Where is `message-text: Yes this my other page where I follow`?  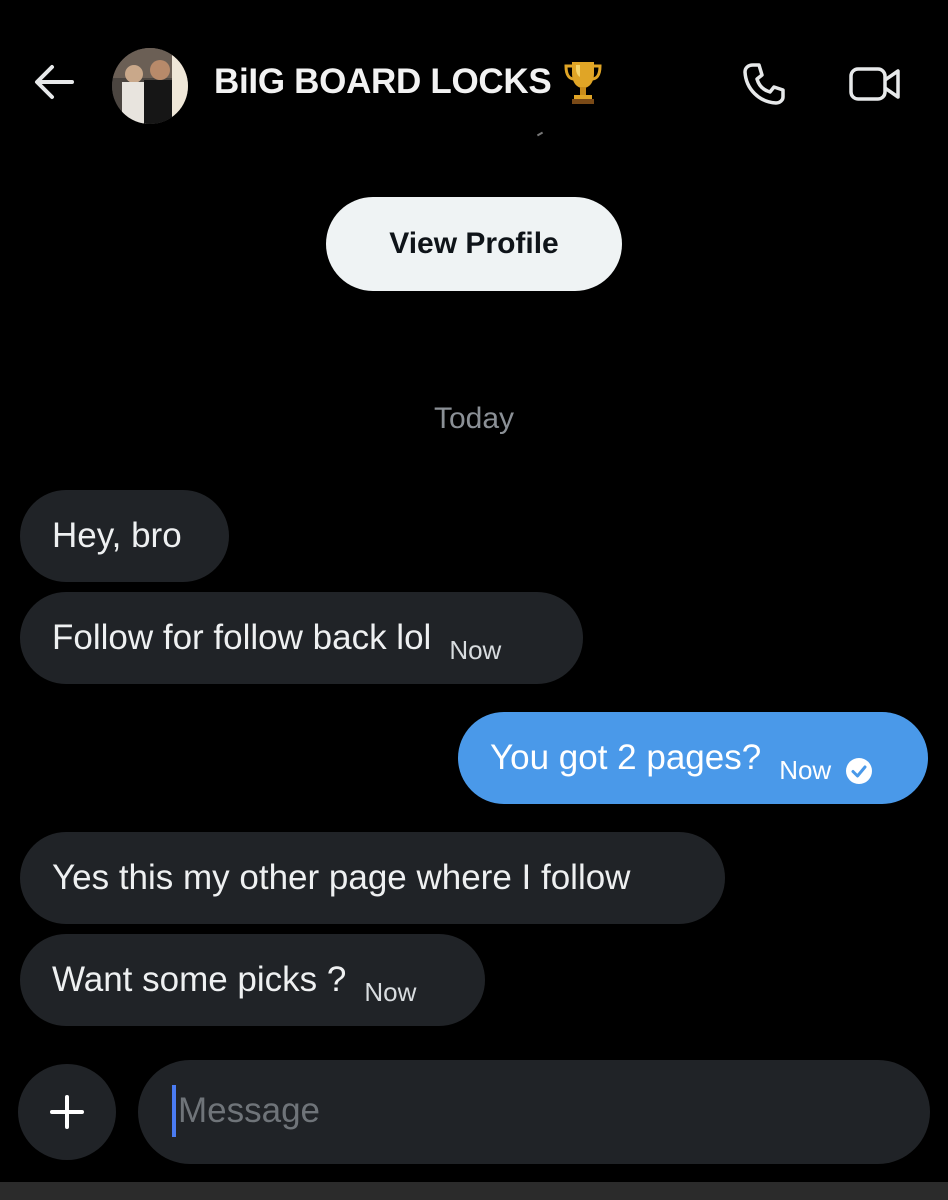 message-text: Yes this my other page where I follow is located at coordinates (341, 877).